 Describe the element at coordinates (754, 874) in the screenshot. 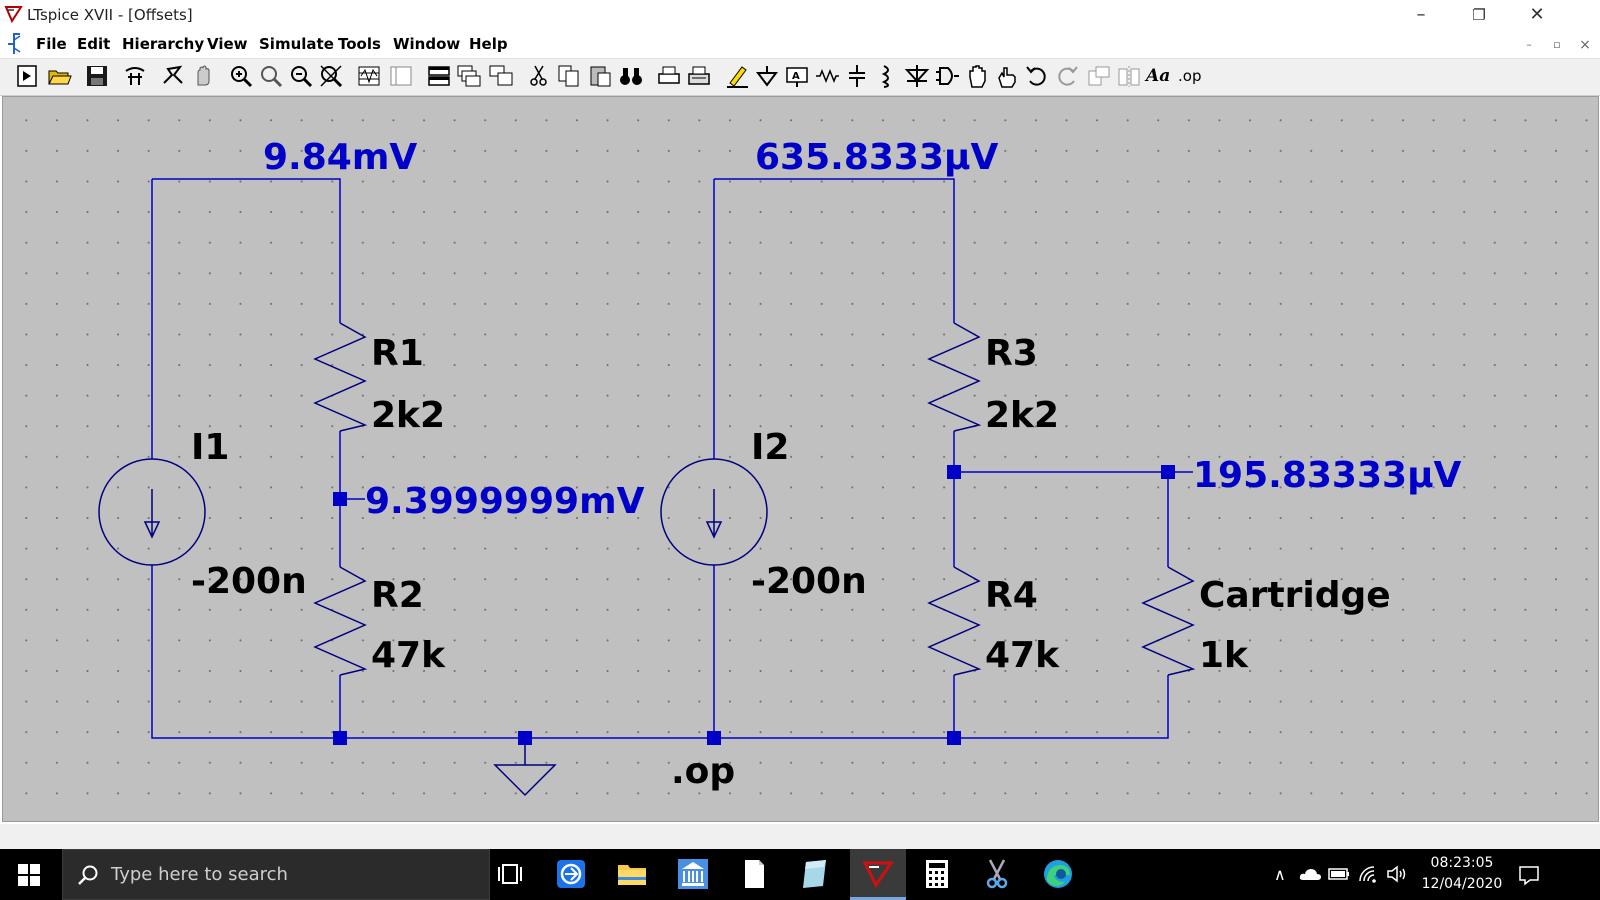

I see `notepad-icon` at that location.